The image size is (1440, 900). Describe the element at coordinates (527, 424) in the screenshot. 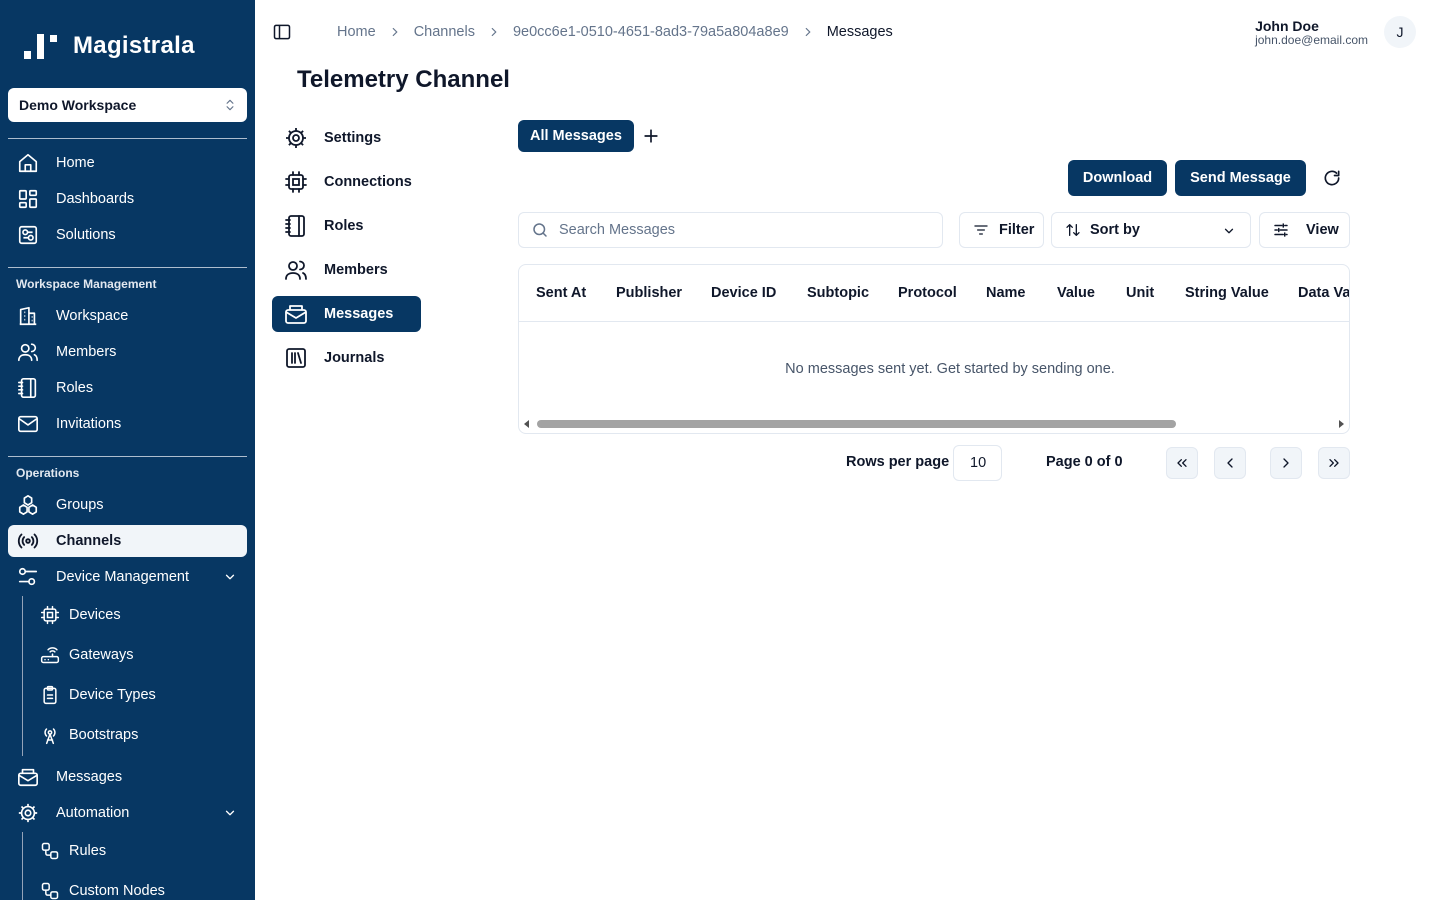

I see `scroll-left-icon` at that location.